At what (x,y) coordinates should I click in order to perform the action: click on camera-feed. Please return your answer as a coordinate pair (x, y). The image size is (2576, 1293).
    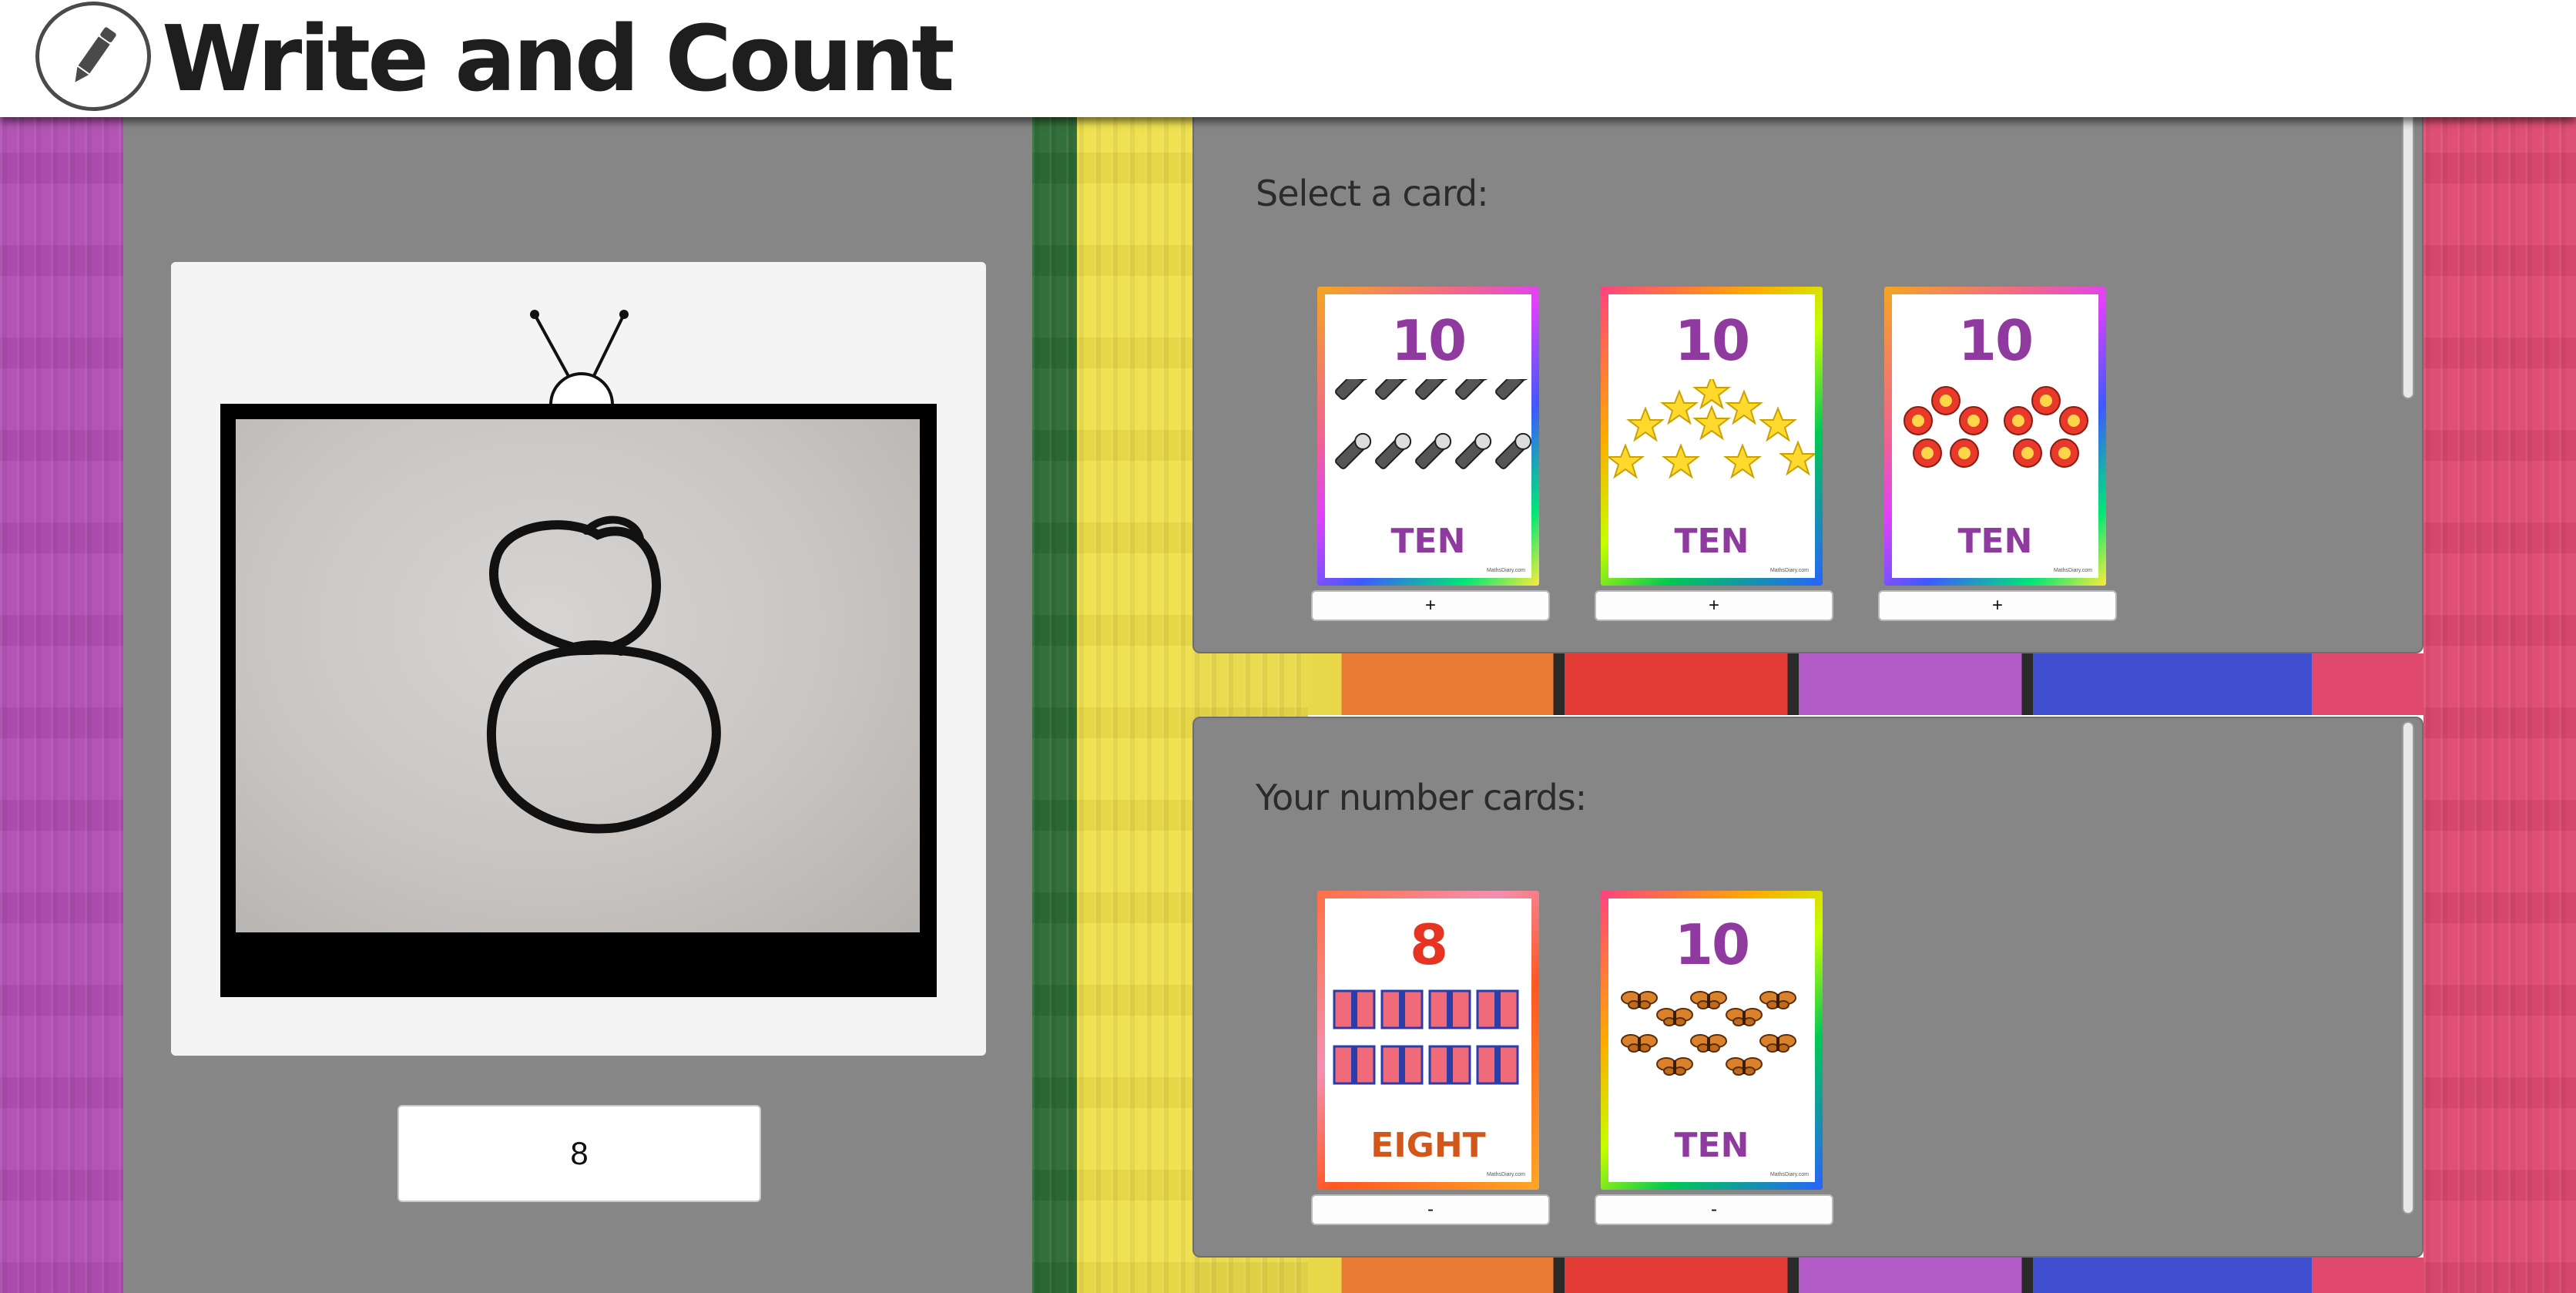
    Looking at the image, I should click on (578, 675).